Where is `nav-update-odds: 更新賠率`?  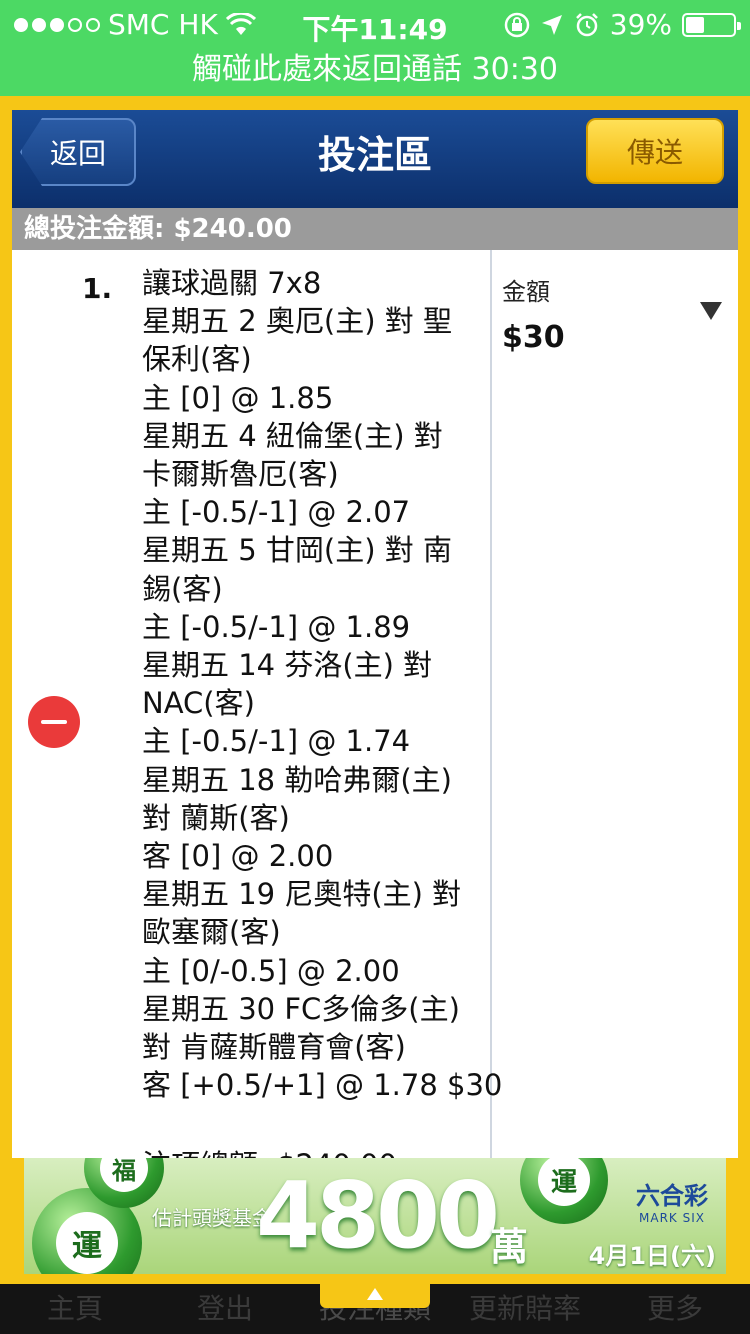 nav-update-odds: 更新賠率 is located at coordinates (525, 1309).